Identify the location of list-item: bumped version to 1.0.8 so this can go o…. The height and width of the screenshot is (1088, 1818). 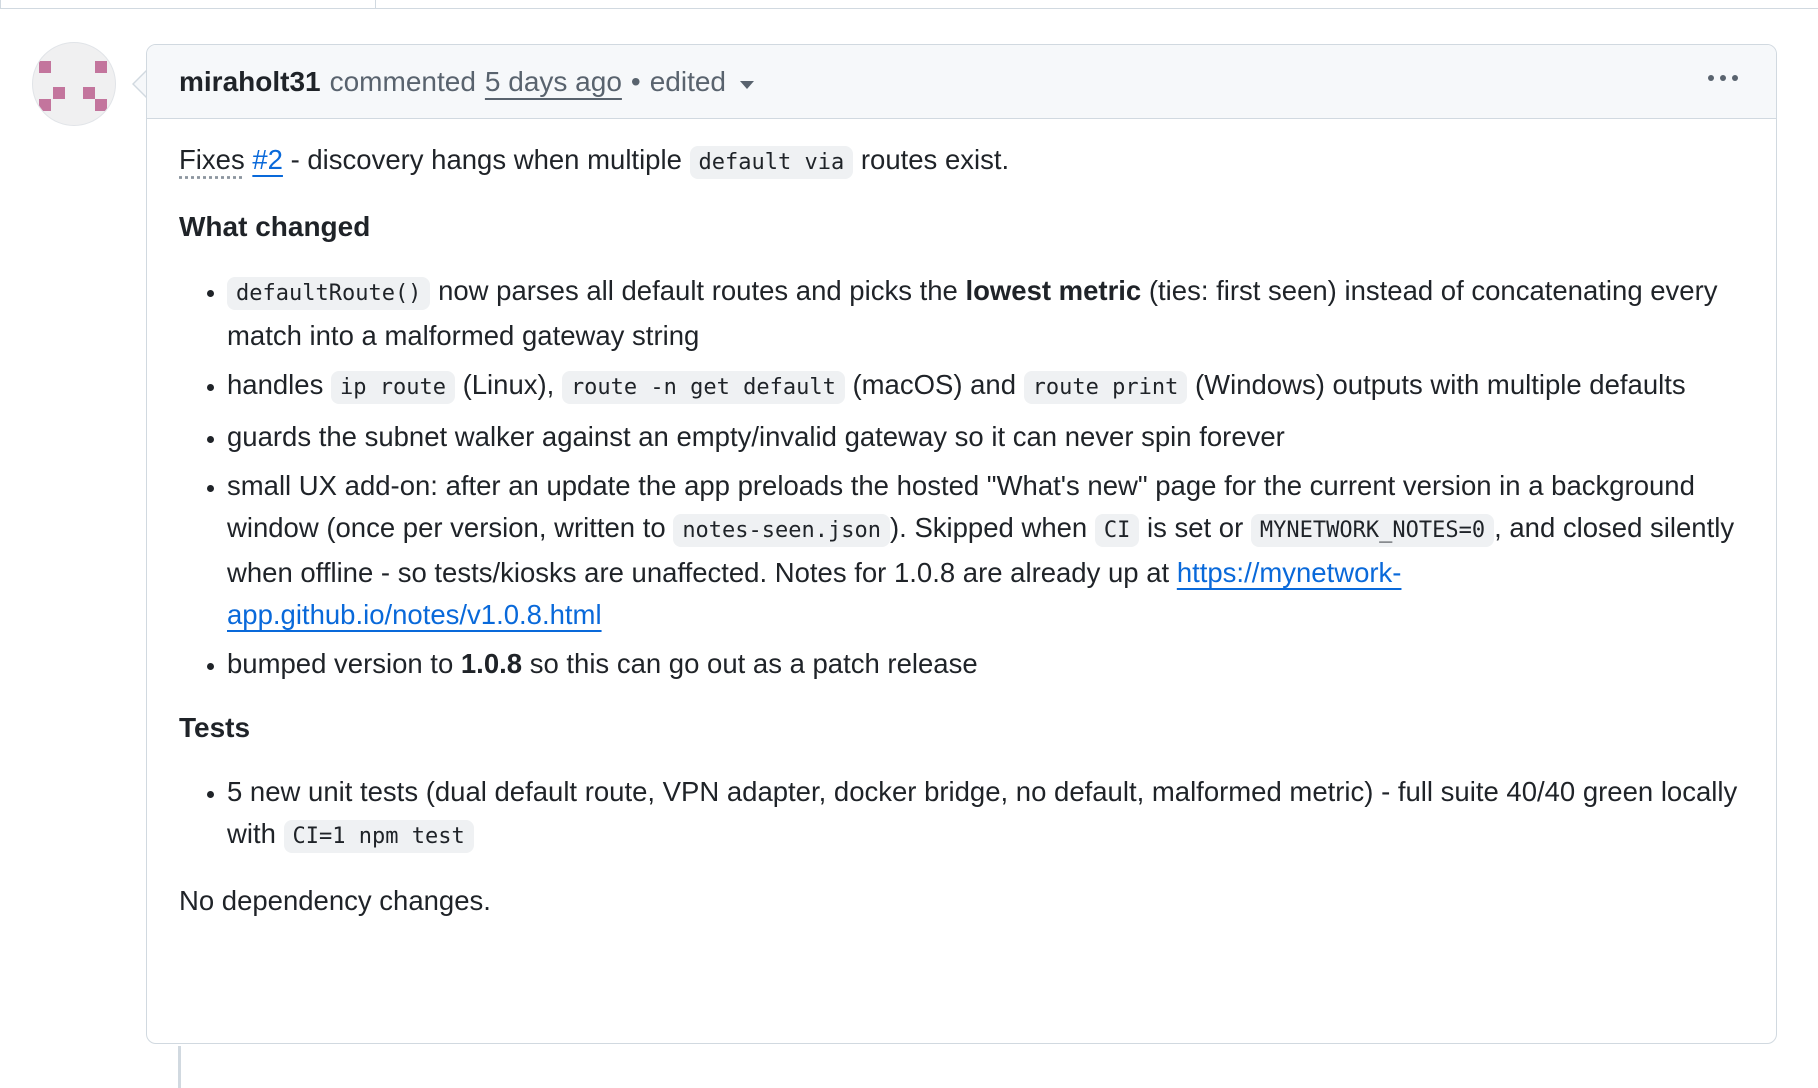
(985, 664).